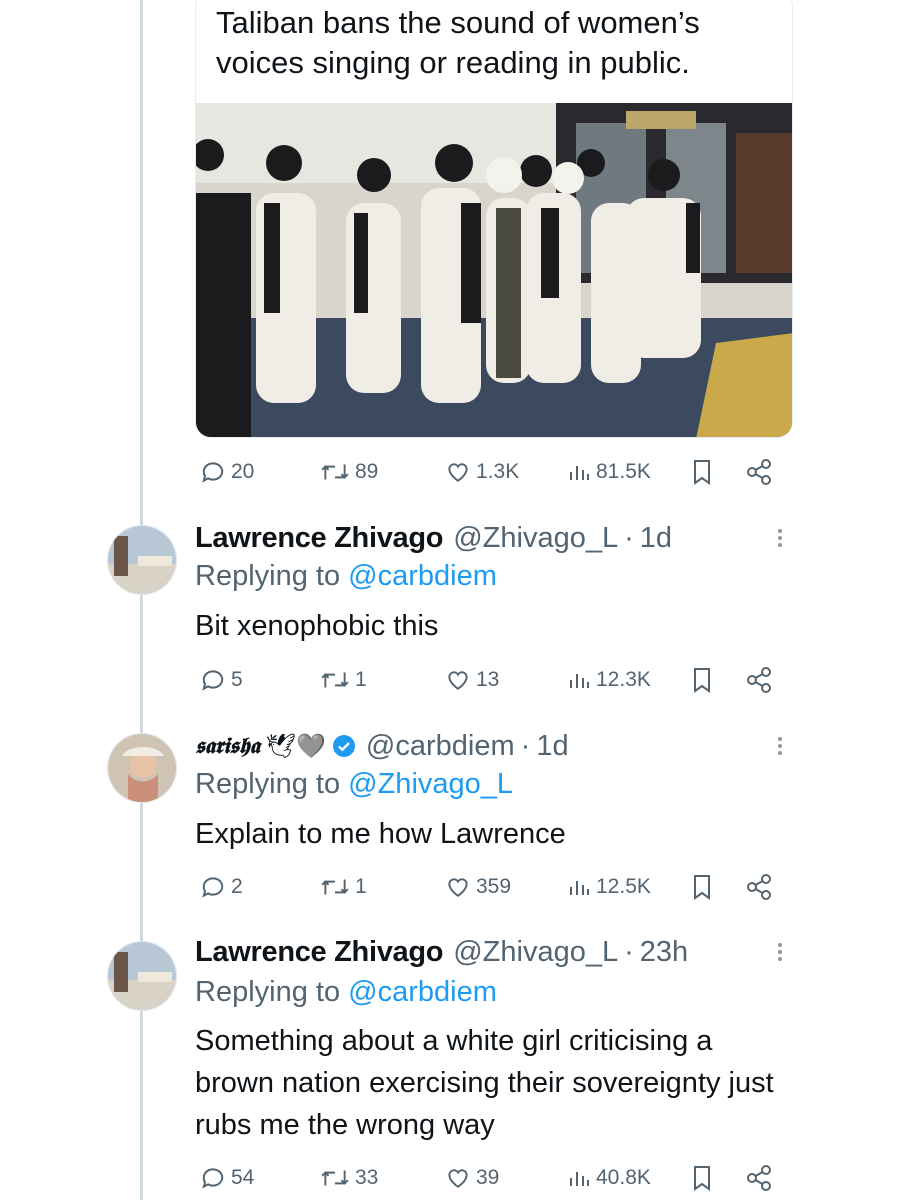 Image resolution: width=900 pixels, height=1200 pixels. What do you see at coordinates (478, 887) in the screenshot?
I see `like-action: 359` at bounding box center [478, 887].